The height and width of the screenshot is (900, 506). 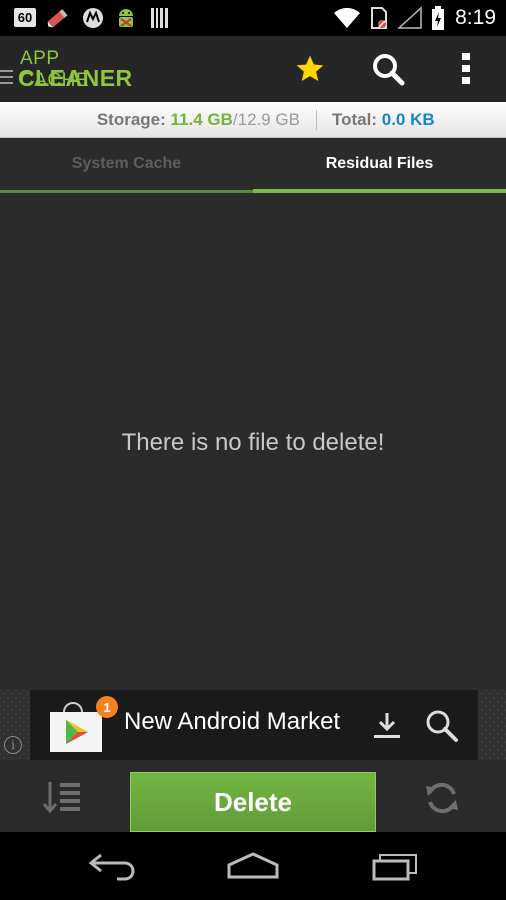 What do you see at coordinates (466, 69) in the screenshot?
I see `overflow-menu-icon` at bounding box center [466, 69].